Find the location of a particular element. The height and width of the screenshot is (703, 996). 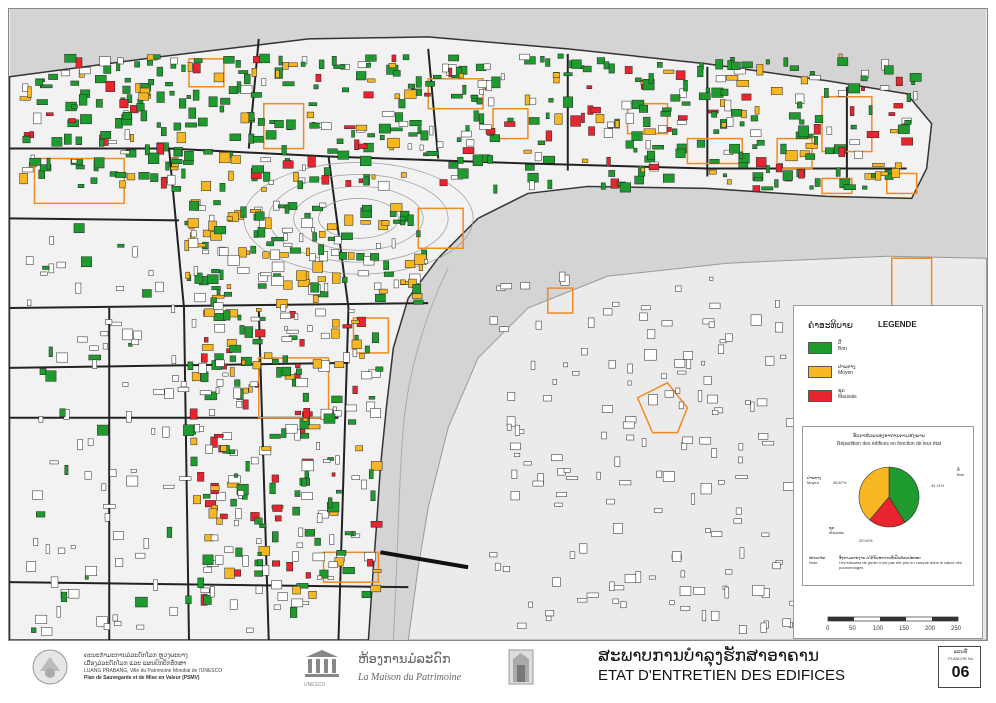

map-title-lao: ສະພາບການບຳລຸງຮັກສາອາຄານ is located at coordinates (709, 656).